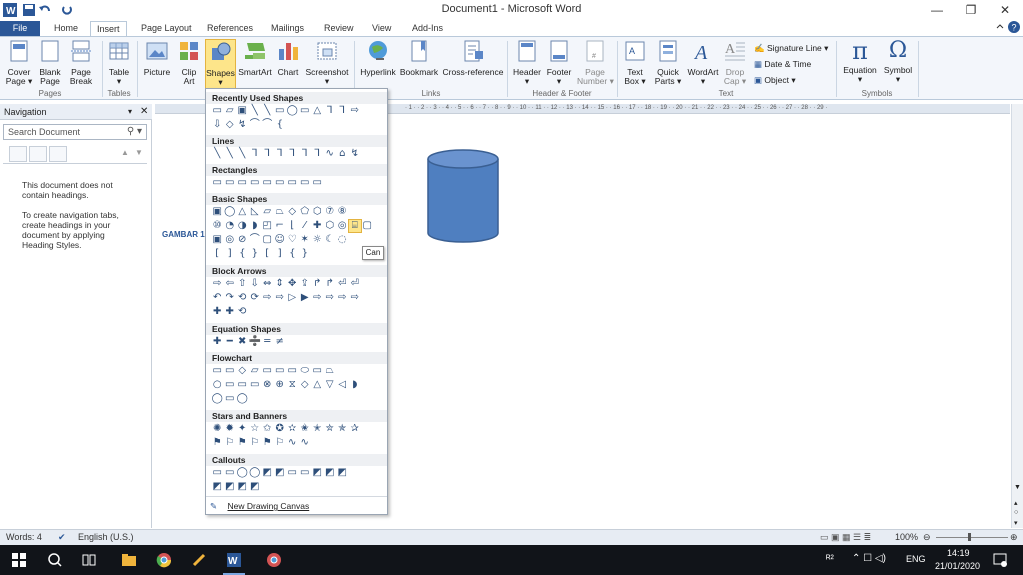  Describe the element at coordinates (139, 152) in the screenshot. I see `next-icon: ▼` at that location.